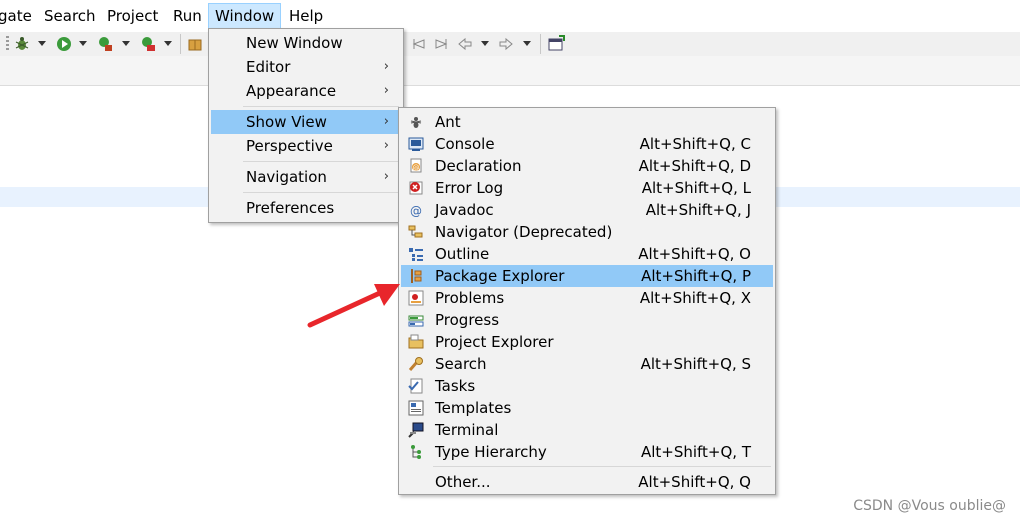 The width and height of the screenshot is (1020, 522). What do you see at coordinates (494, 342) in the screenshot?
I see `view-label: Project Explorer` at bounding box center [494, 342].